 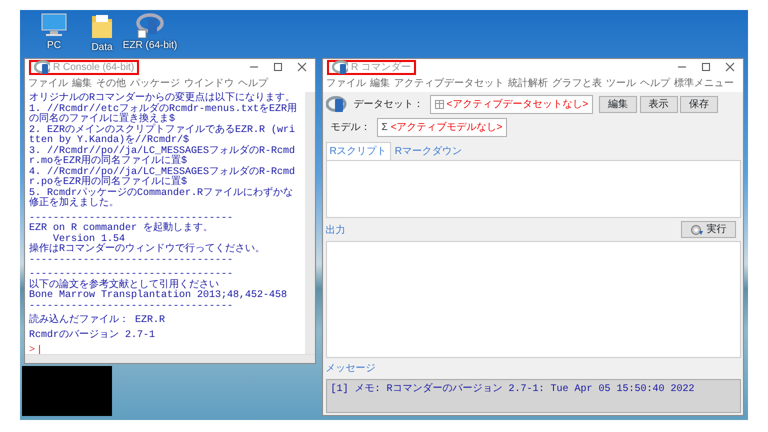 I want to click on text-cursor, so click(x=39, y=349).